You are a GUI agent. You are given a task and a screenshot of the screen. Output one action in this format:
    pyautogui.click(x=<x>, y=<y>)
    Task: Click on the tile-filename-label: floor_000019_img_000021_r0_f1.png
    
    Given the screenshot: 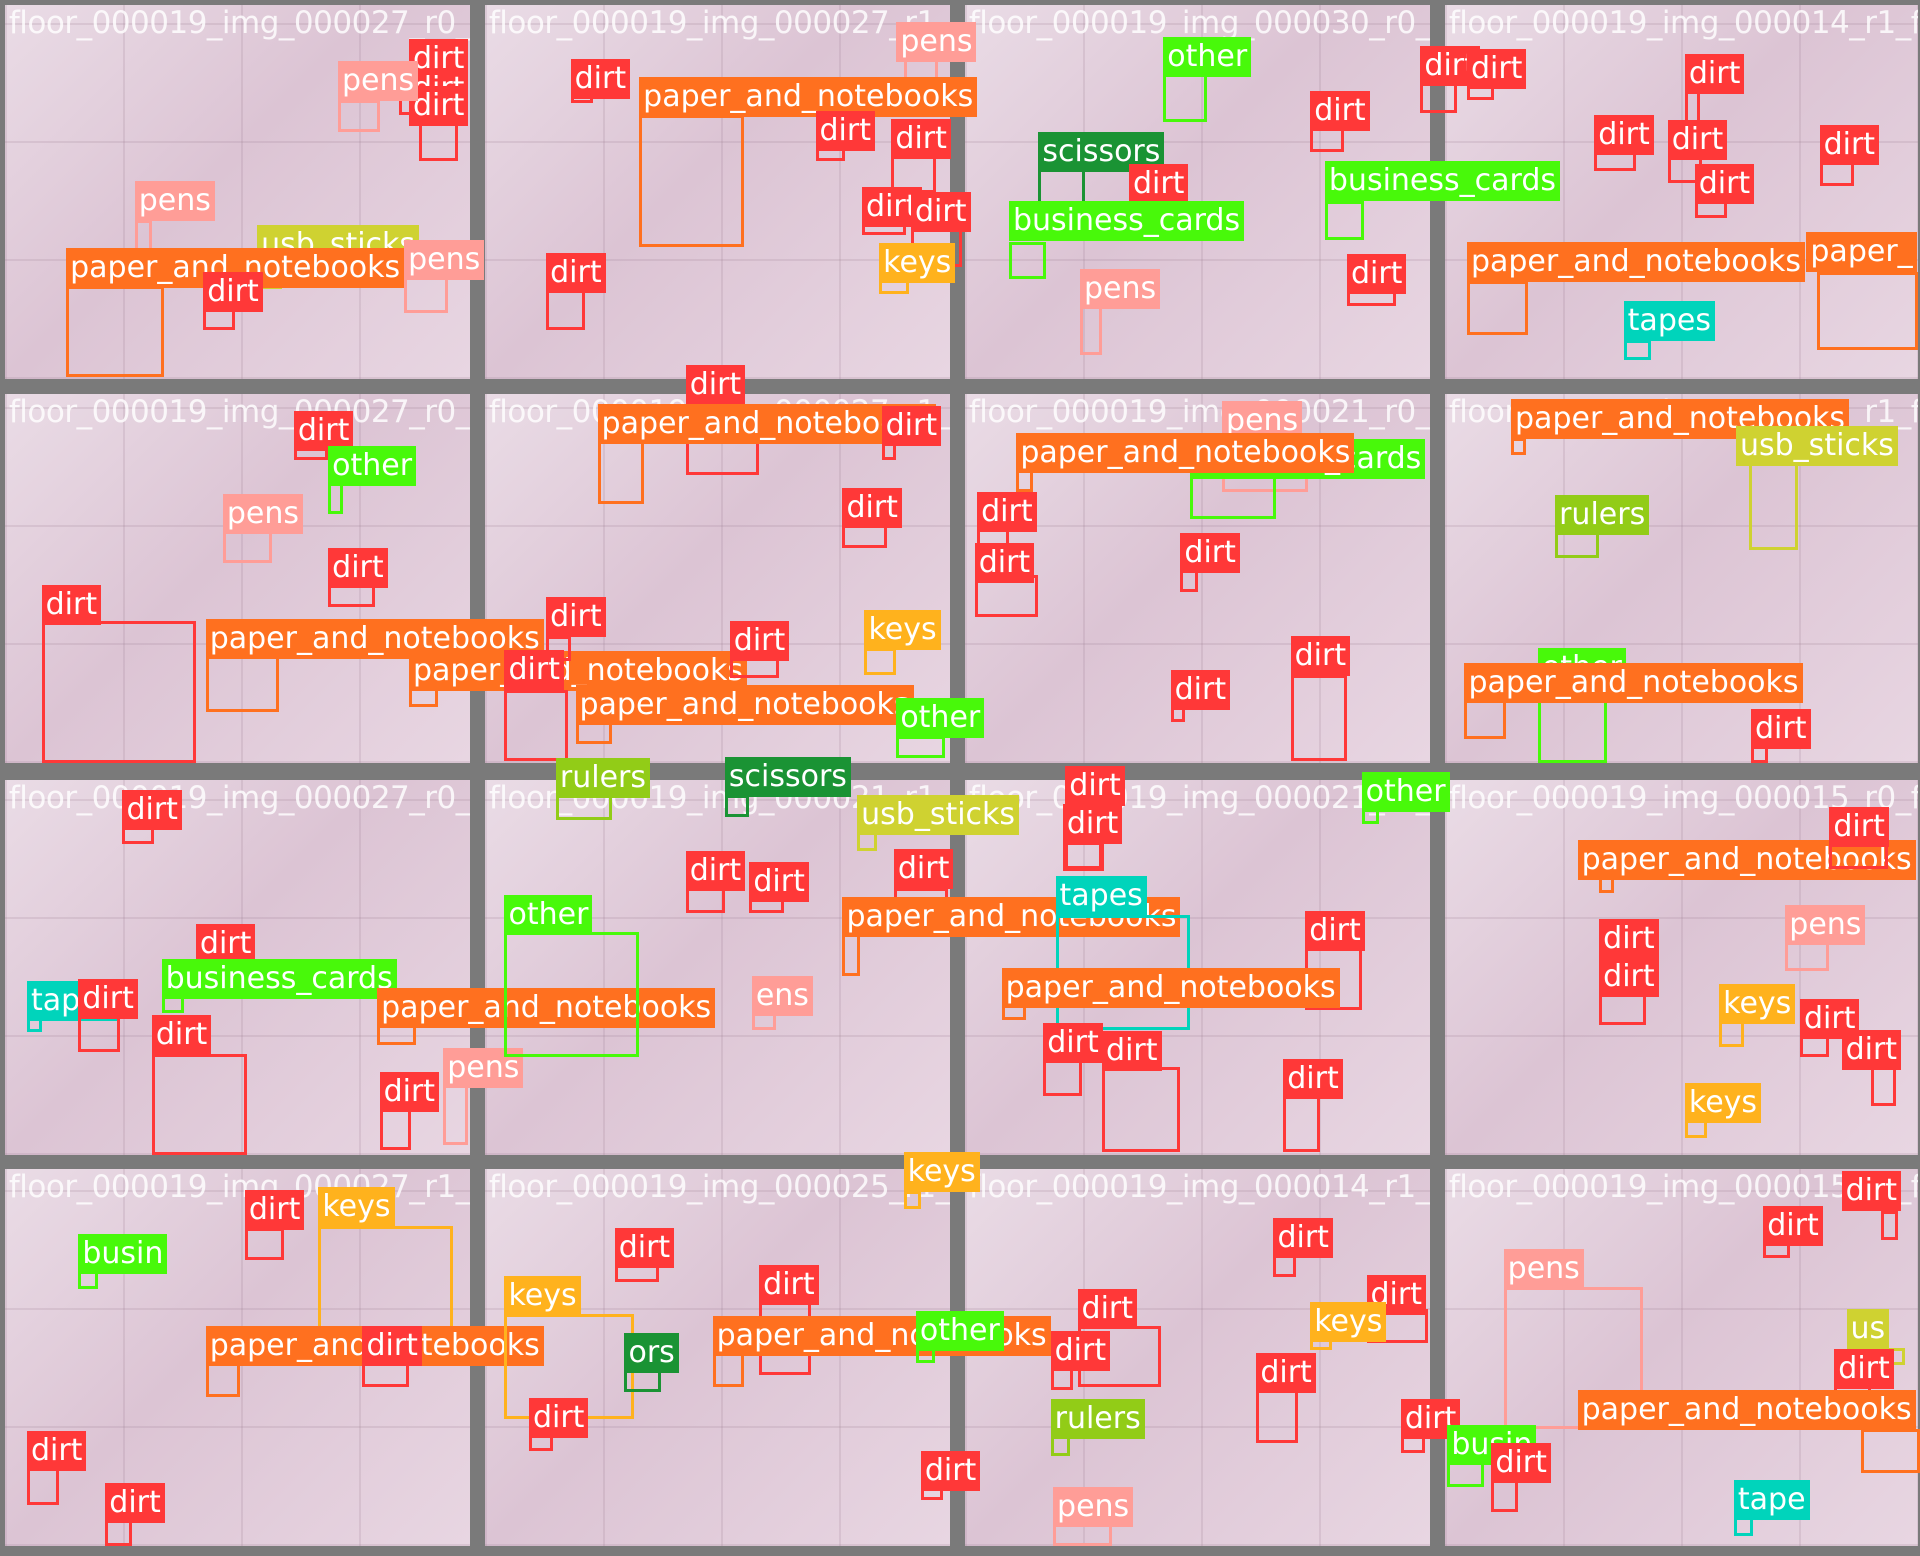 What is the action you would take?
    pyautogui.click(x=1199, y=411)
    